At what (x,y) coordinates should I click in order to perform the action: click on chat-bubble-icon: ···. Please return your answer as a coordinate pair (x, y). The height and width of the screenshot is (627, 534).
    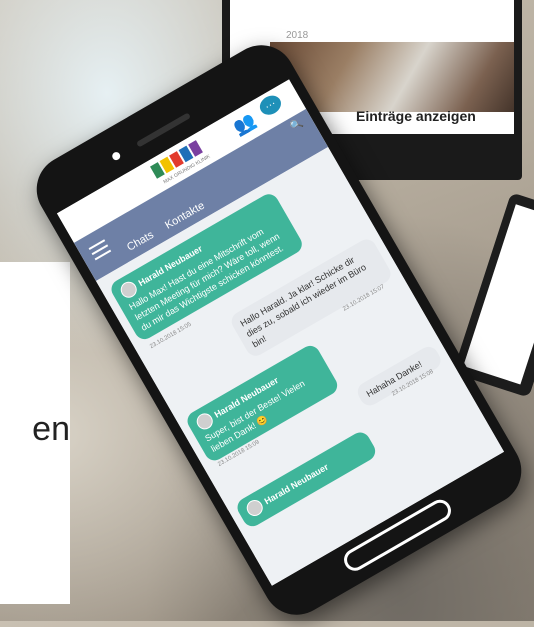
    Looking at the image, I should click on (270, 105).